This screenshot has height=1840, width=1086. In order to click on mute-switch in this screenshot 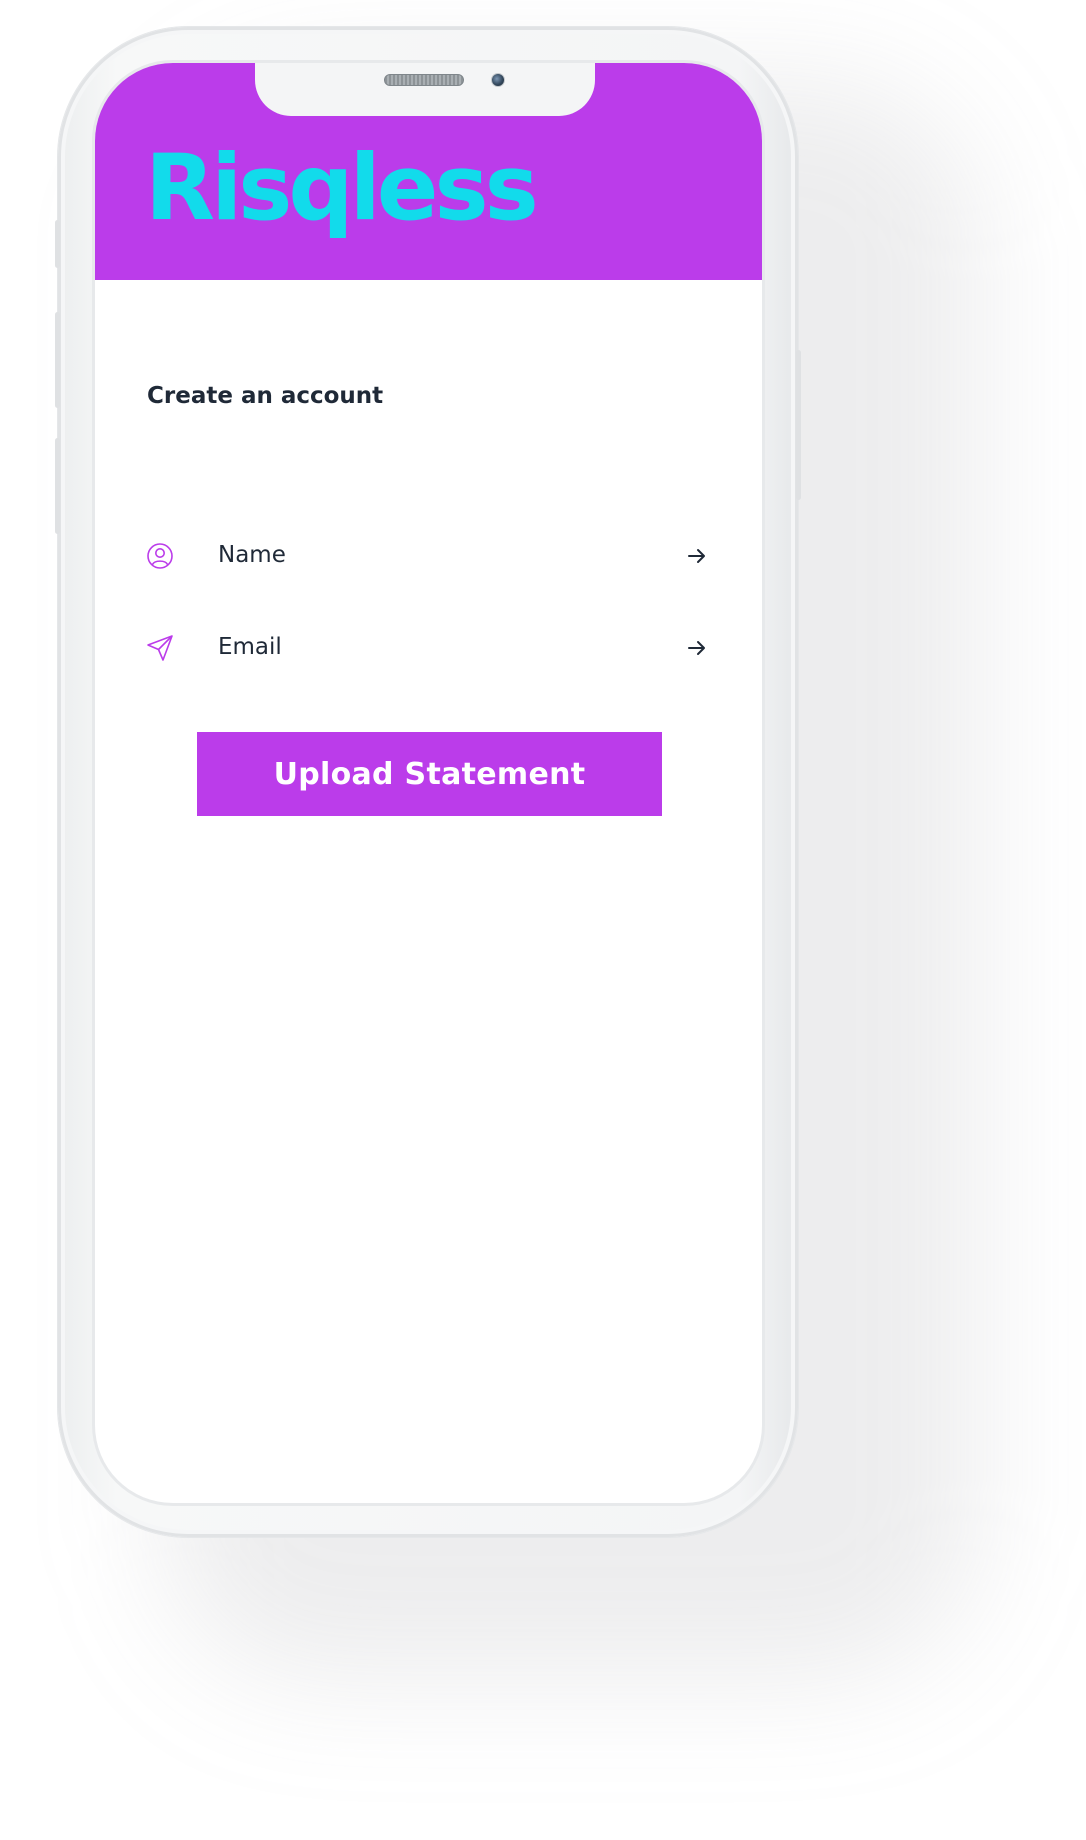, I will do `click(57, 244)`.